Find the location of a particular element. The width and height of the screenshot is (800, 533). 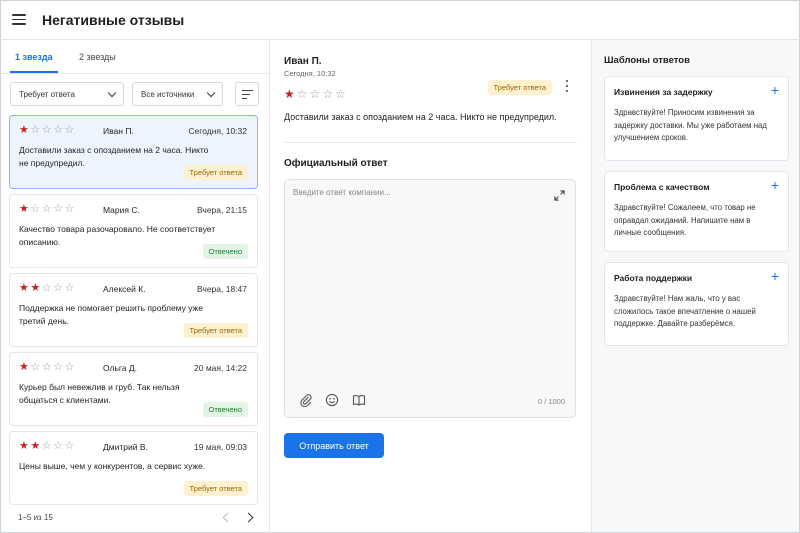

reviewer-name: Дмитрий В. is located at coordinates (125, 447).